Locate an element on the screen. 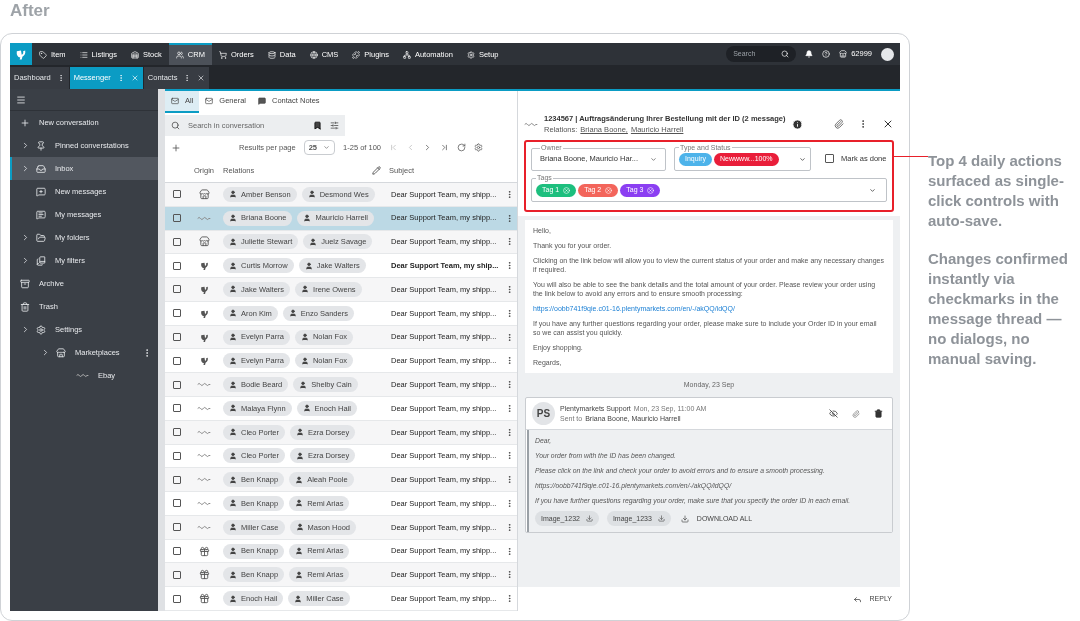 Image resolution: width=1080 pixels, height=621 pixels. info-icon is located at coordinates (797, 124).